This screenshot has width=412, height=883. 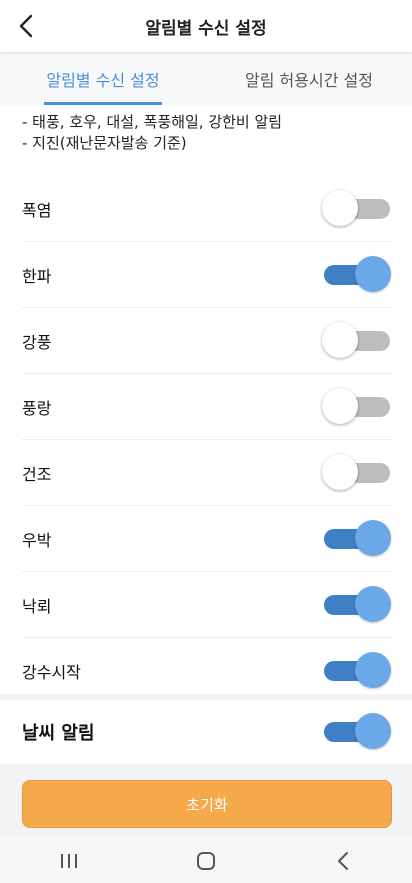 I want to click on app-header: 알림별 수신 설정, so click(x=206, y=26).